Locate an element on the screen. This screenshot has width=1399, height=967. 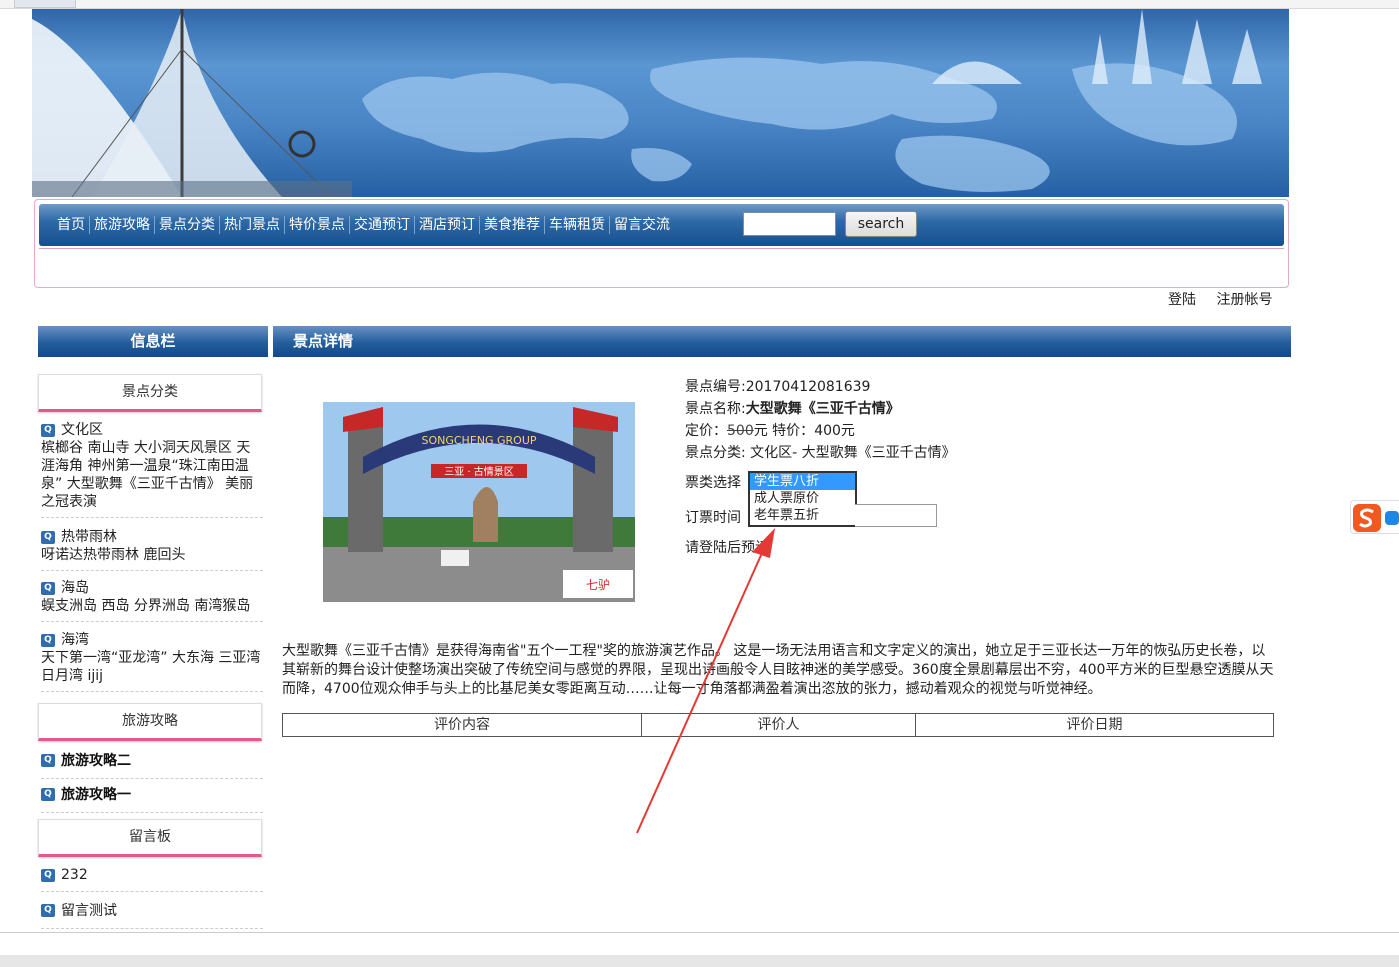
strategy-item: Q 旅游攻略二 is located at coordinates (152, 764).